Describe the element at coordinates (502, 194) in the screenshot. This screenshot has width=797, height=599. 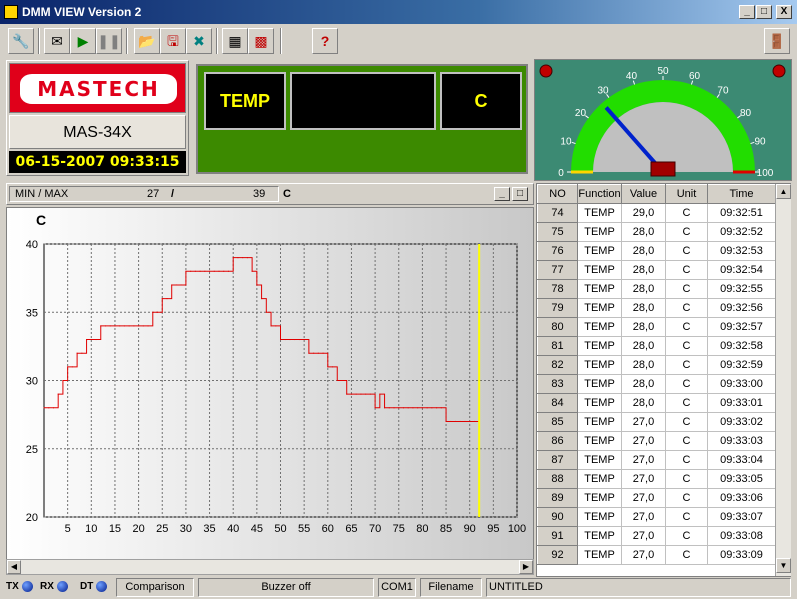
I see `chart-minimize-button: _` at that location.